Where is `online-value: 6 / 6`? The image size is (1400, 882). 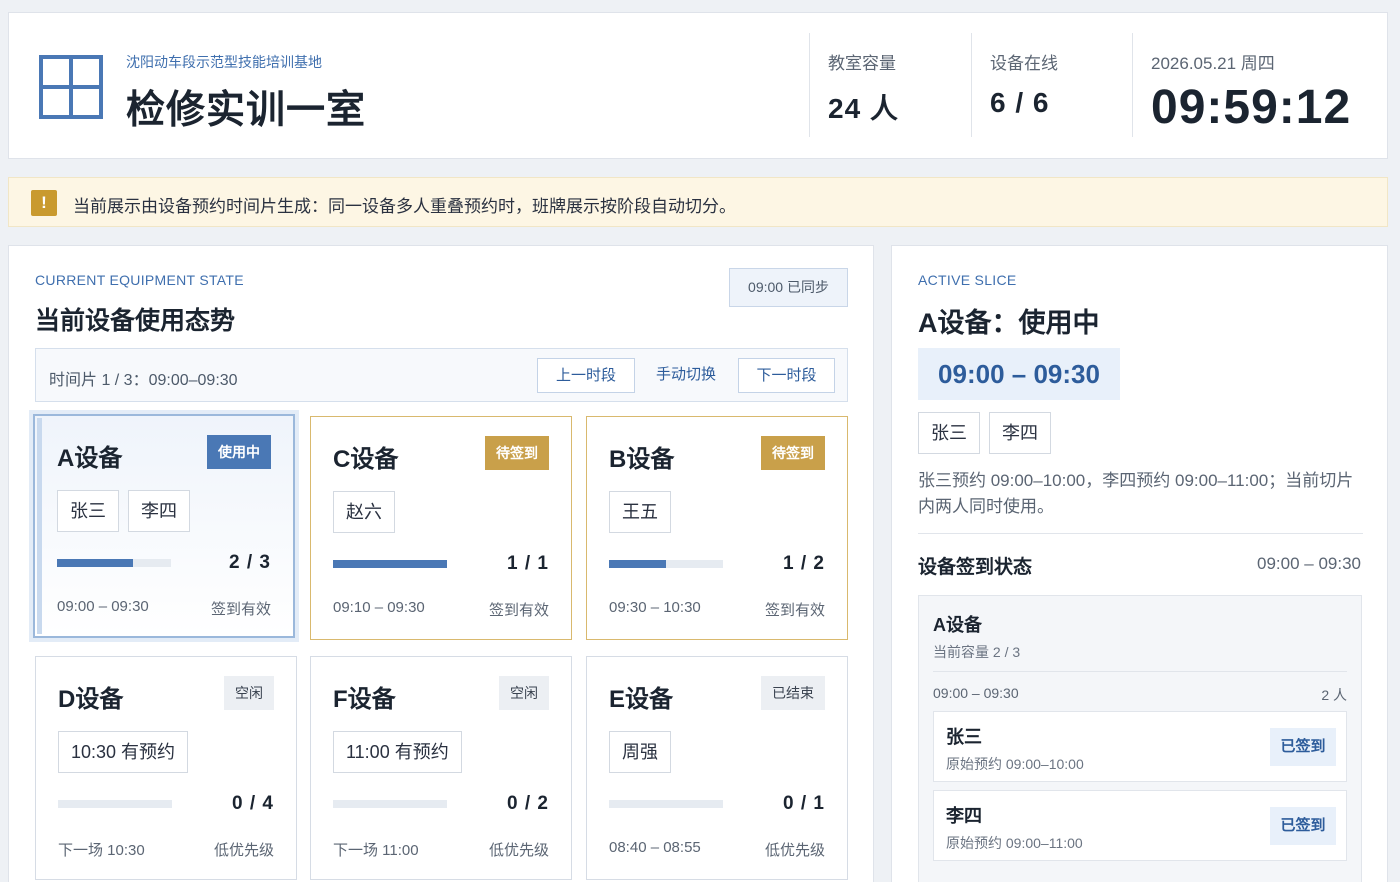
online-value: 6 / 6 is located at coordinates (1020, 102).